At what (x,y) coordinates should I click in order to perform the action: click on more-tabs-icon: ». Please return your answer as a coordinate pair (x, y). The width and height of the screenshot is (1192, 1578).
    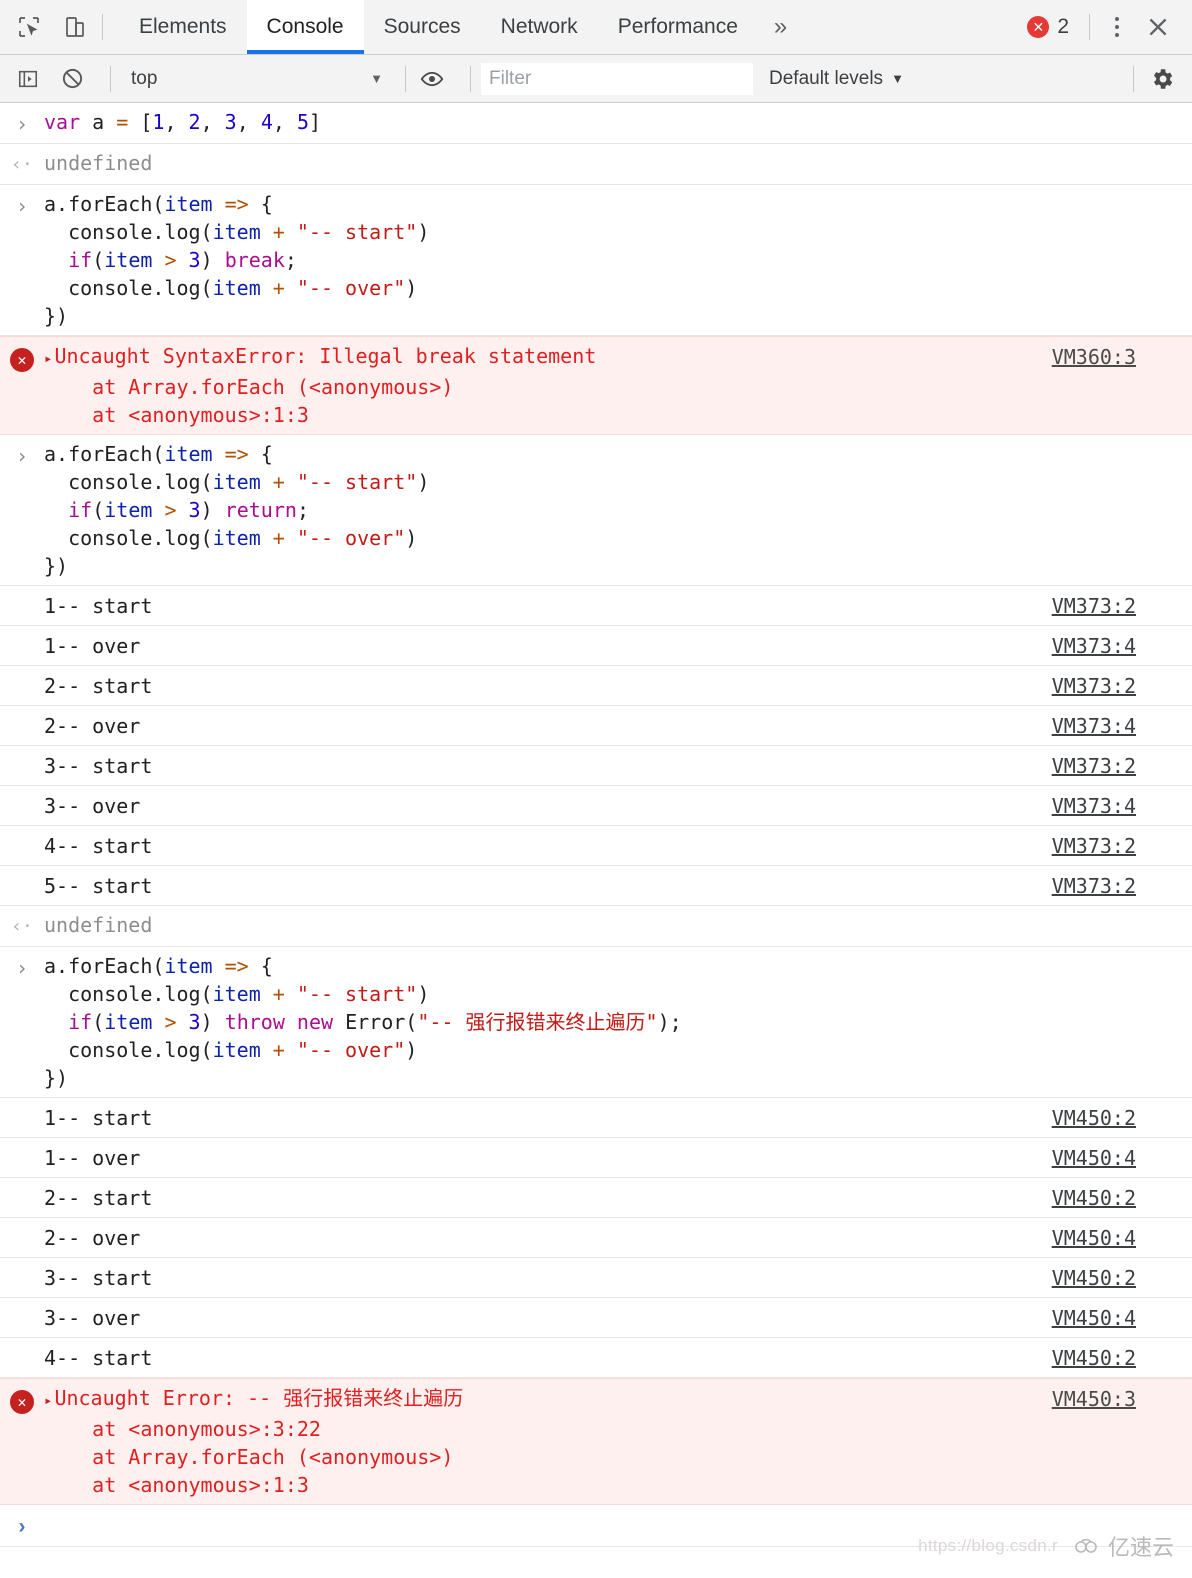
    Looking at the image, I should click on (780, 27).